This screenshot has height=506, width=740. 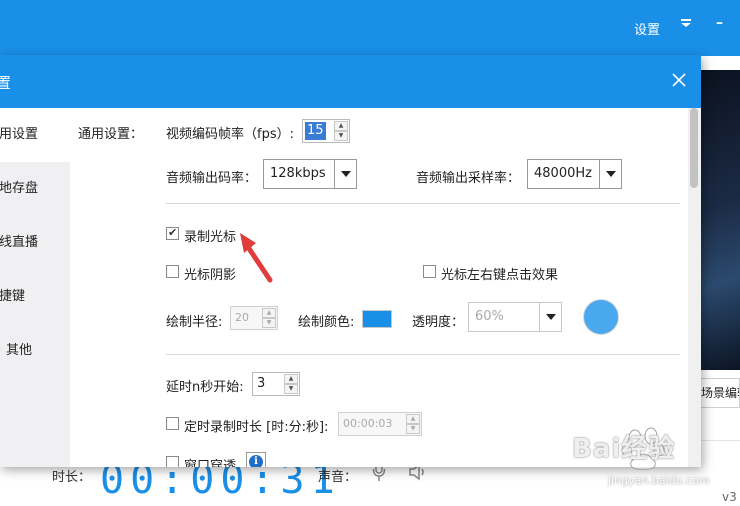 I want to click on duration-label: 时长：, so click(x=72, y=477).